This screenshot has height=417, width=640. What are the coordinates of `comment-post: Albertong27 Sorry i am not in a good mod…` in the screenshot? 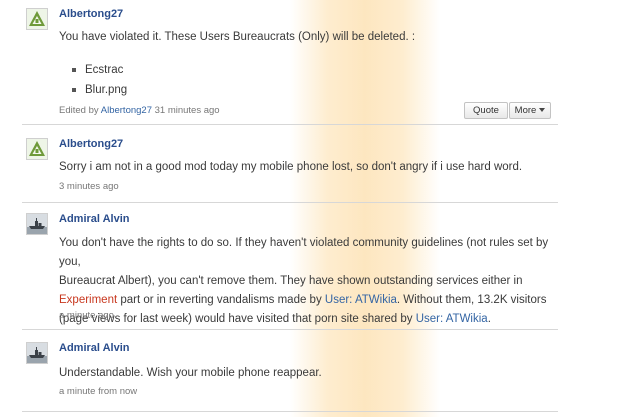 It's located at (290, 170).